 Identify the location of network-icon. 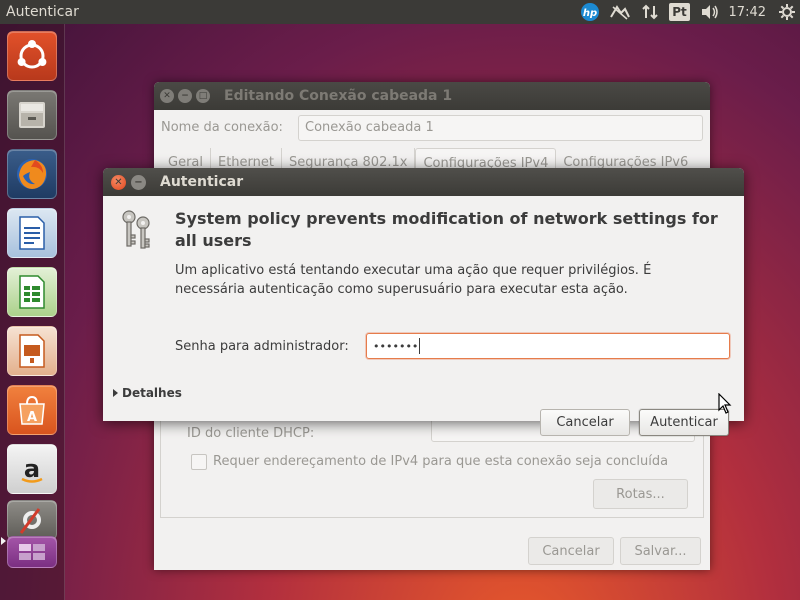
(620, 12).